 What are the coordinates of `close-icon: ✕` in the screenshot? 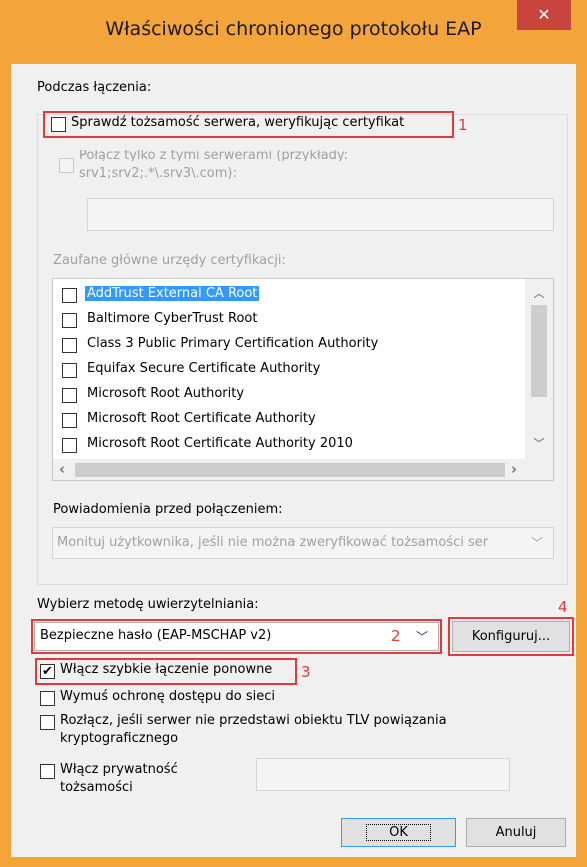 It's located at (544, 14).